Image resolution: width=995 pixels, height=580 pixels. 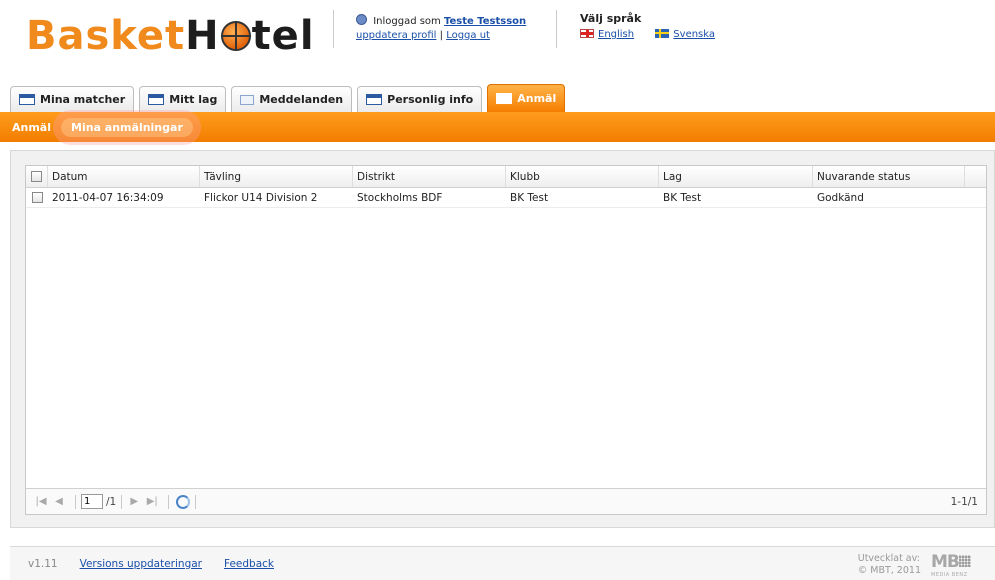 What do you see at coordinates (202, 36) in the screenshot?
I see `logo-text-h: H` at bounding box center [202, 36].